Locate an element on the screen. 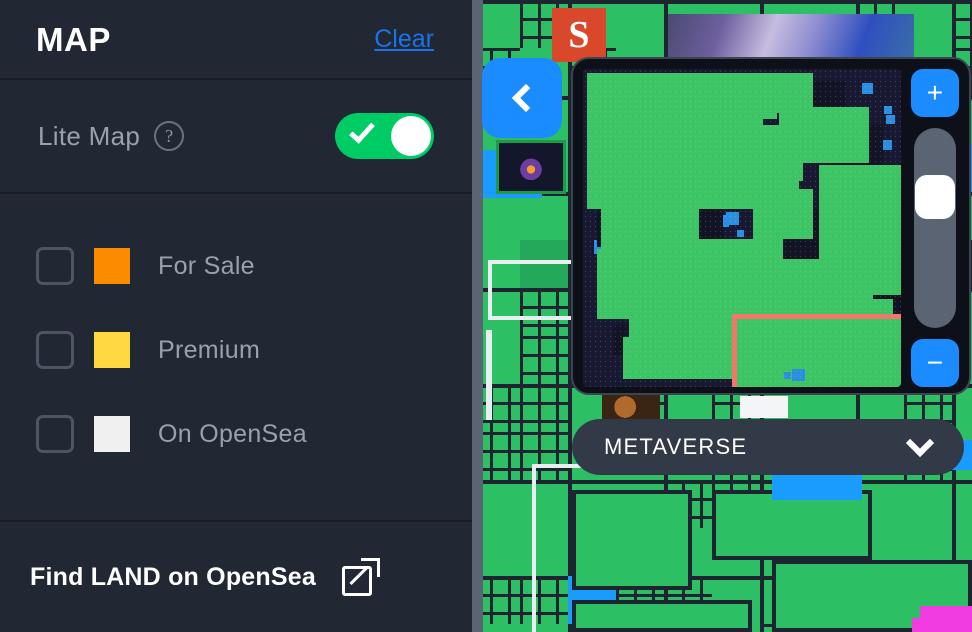  lite-map-label-group: Lite Map ? is located at coordinates (111, 136).